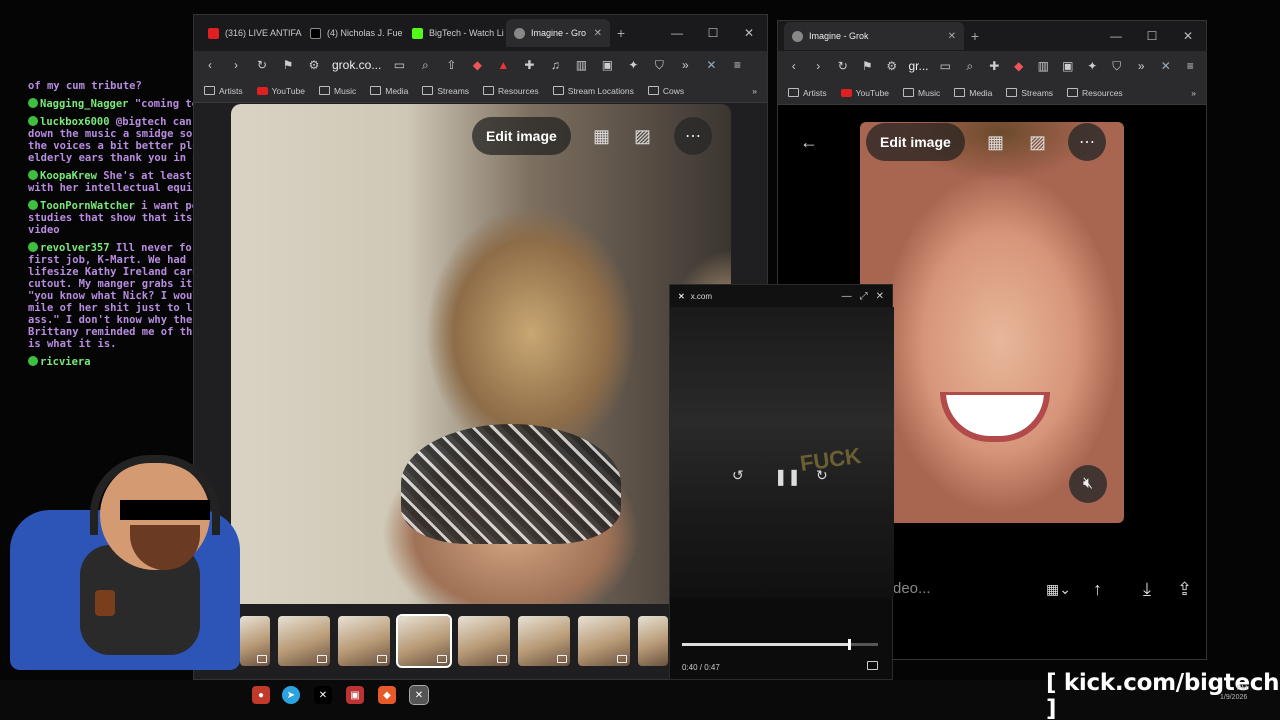 This screenshot has width=1280, height=720. What do you see at coordinates (558, 33) in the screenshot?
I see `tab-grok: Imagine - Gro ✕` at bounding box center [558, 33].